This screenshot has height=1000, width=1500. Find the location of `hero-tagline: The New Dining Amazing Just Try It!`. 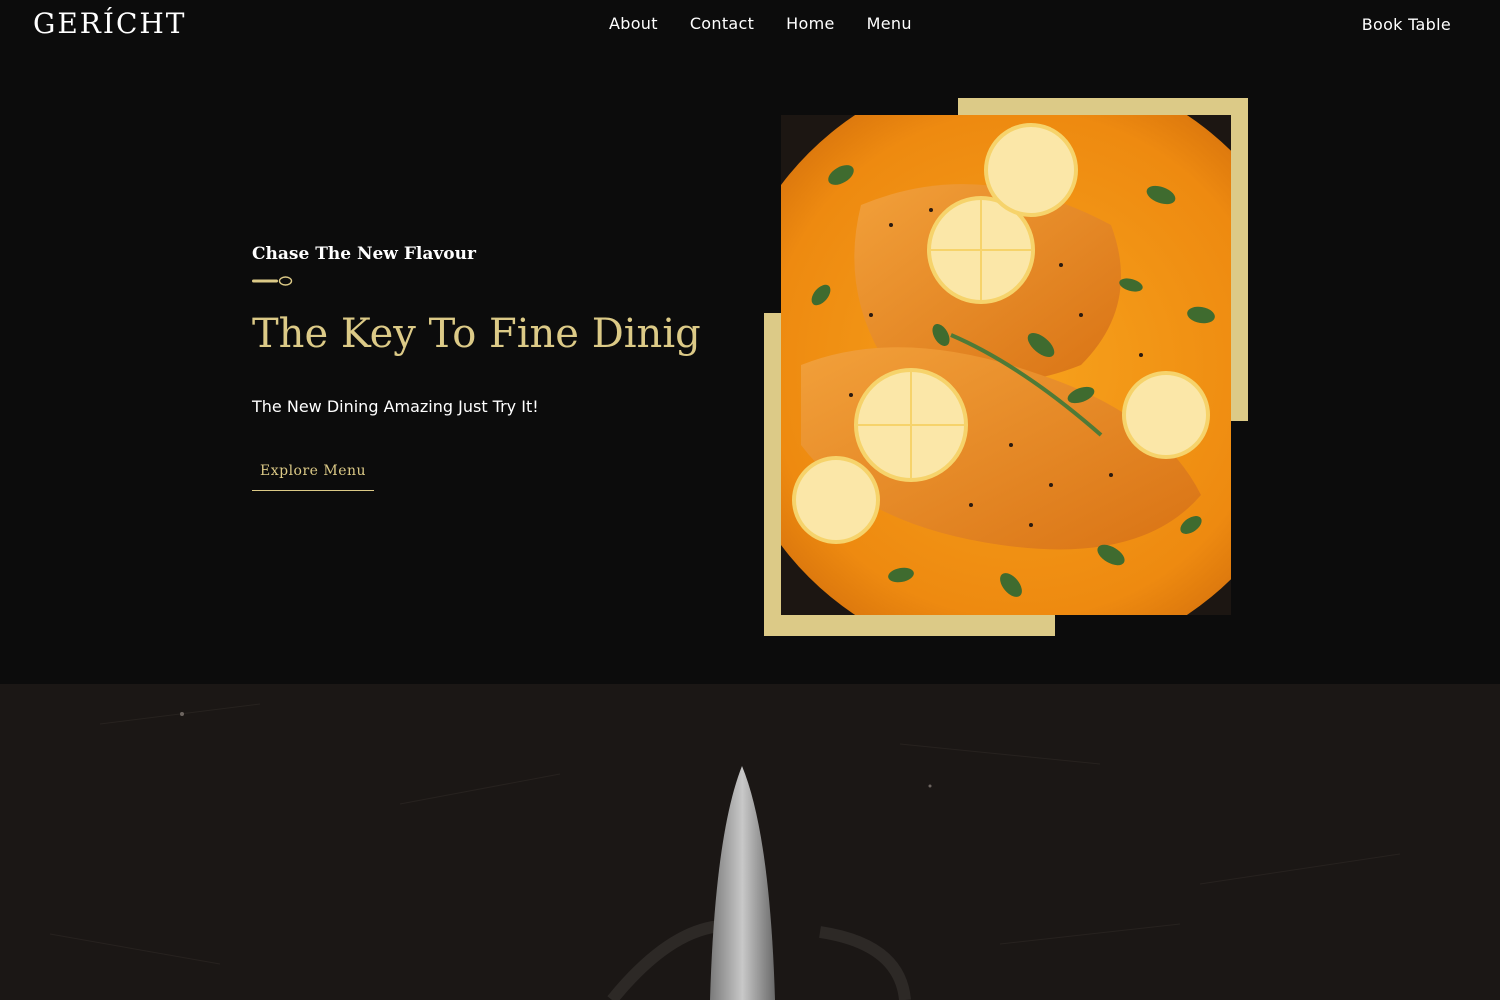

hero-tagline: The New Dining Amazing Just Try It! is located at coordinates (395, 406).